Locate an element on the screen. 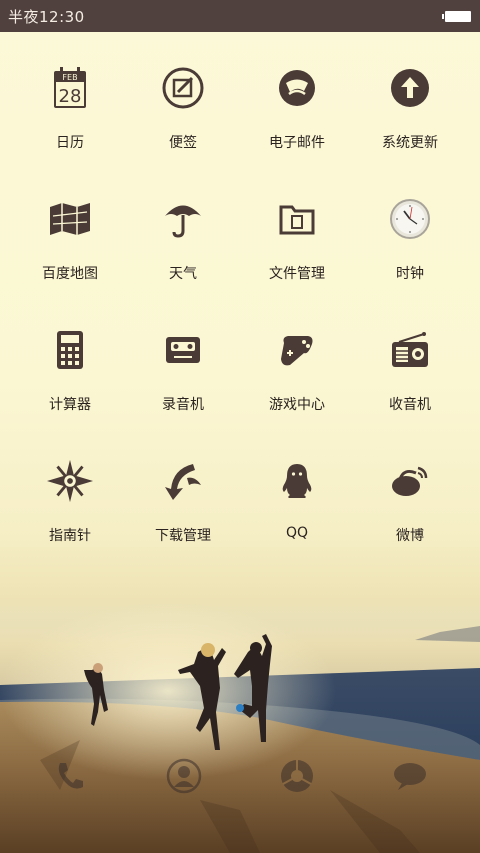 This screenshot has height=853, width=480. calendar-icon: FEB 28 is located at coordinates (70, 88).